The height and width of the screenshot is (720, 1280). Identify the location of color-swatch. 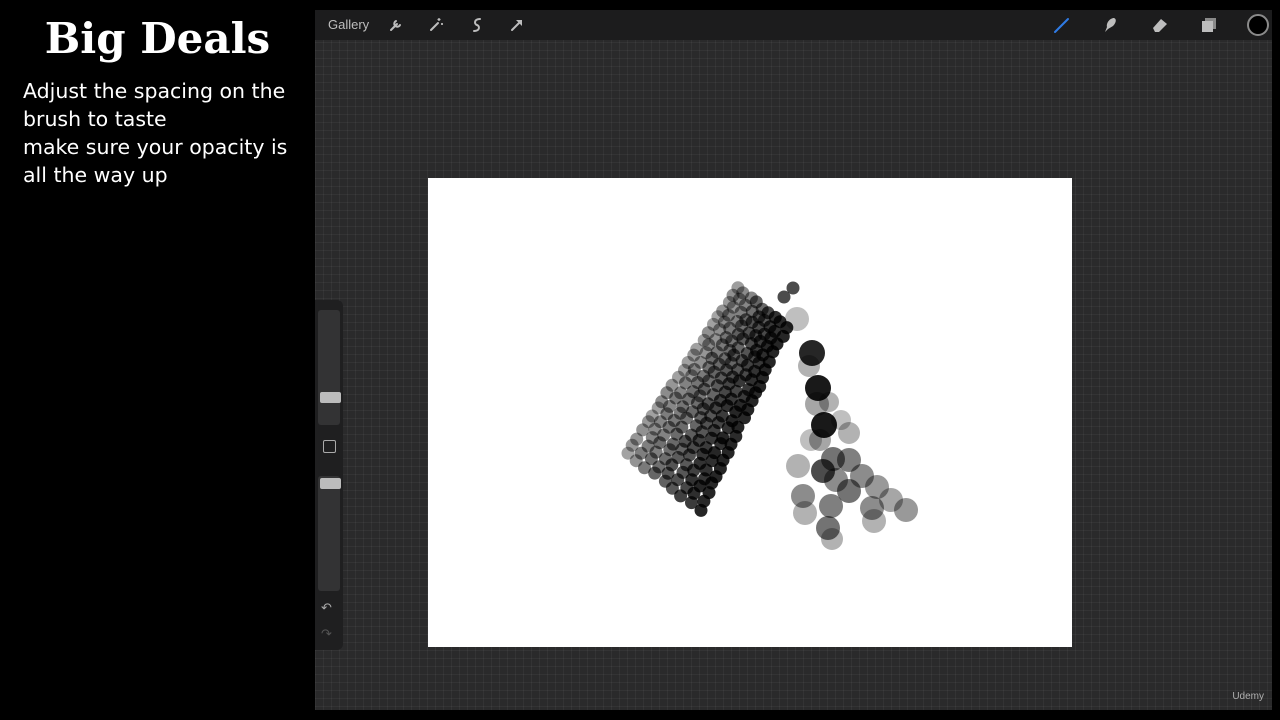
(1258, 25).